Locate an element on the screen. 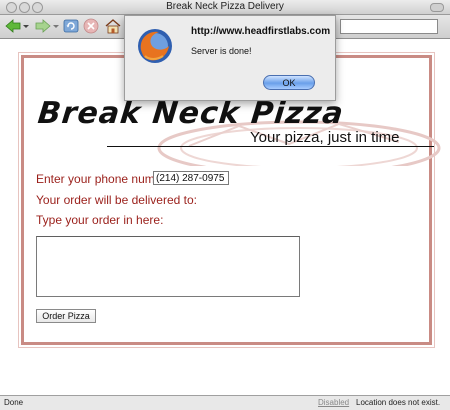  tagline-underline is located at coordinates (270, 146).